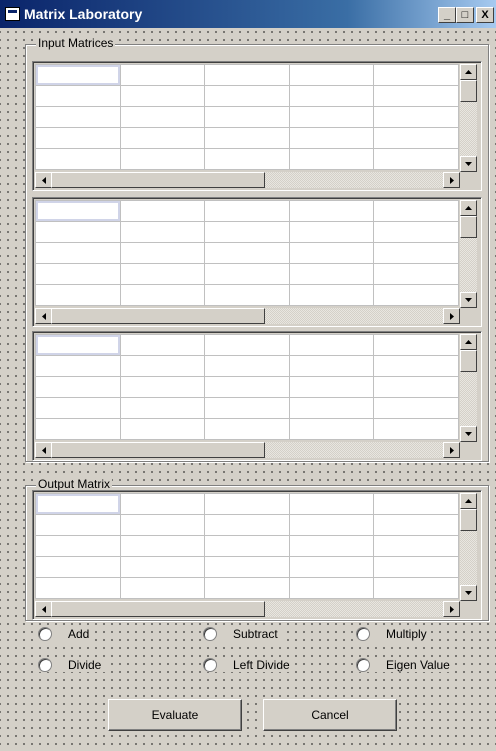 Image resolution: width=496 pixels, height=751 pixels. What do you see at coordinates (71, 665) in the screenshot?
I see `radio-divide: Divide` at bounding box center [71, 665].